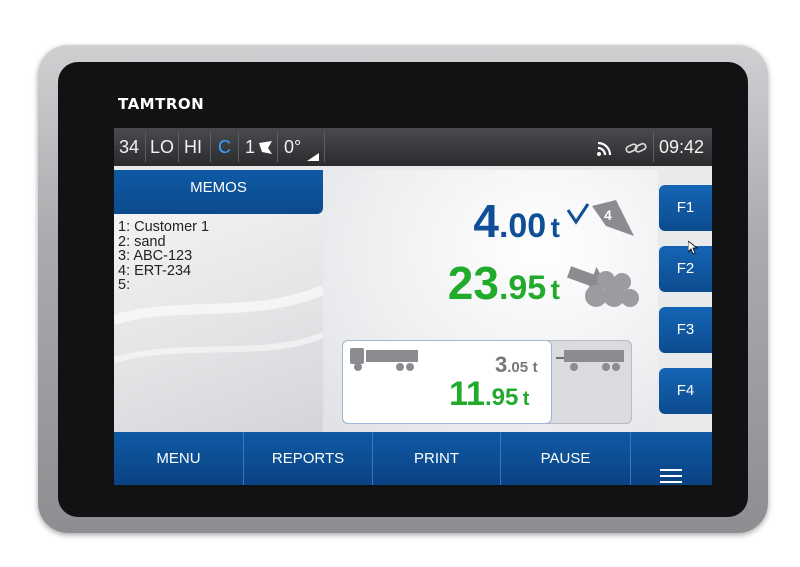  What do you see at coordinates (636, 150) in the screenshot?
I see `link-icon` at bounding box center [636, 150].